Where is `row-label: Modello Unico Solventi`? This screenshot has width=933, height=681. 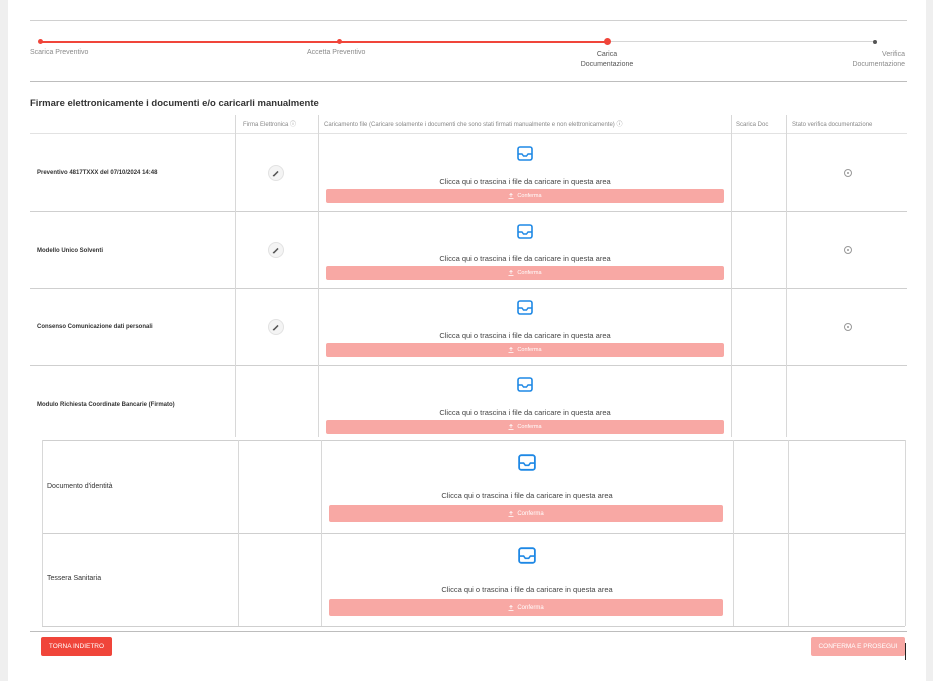 row-label: Modello Unico Solventi is located at coordinates (70, 251).